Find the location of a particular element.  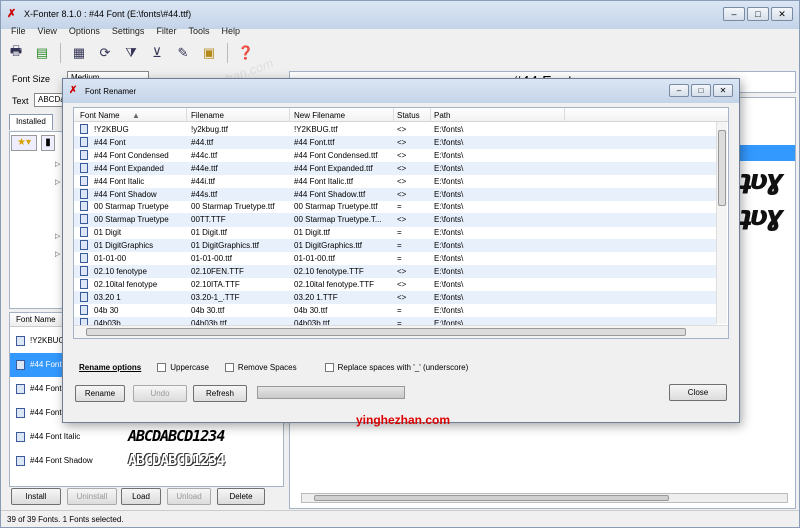

uninstall-button: Uninstall is located at coordinates (92, 496).